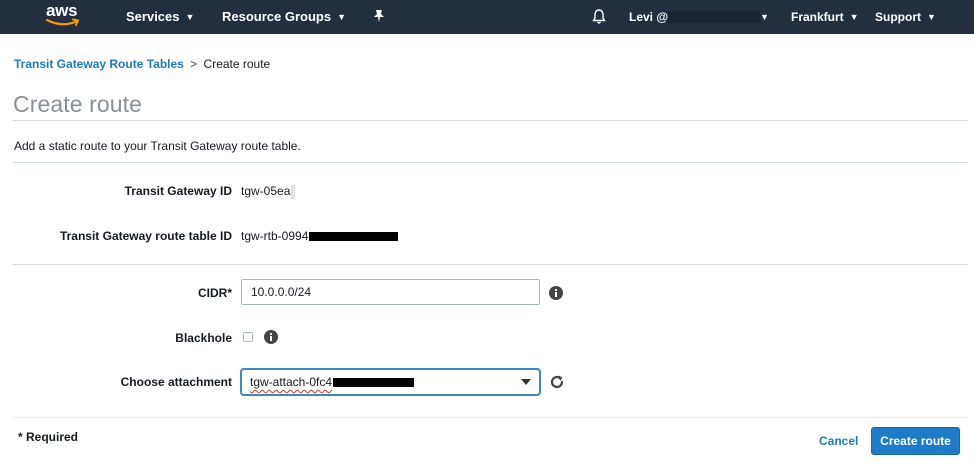  I want to click on resource-groups-menu: Resource Groups ▼, so click(284, 17).